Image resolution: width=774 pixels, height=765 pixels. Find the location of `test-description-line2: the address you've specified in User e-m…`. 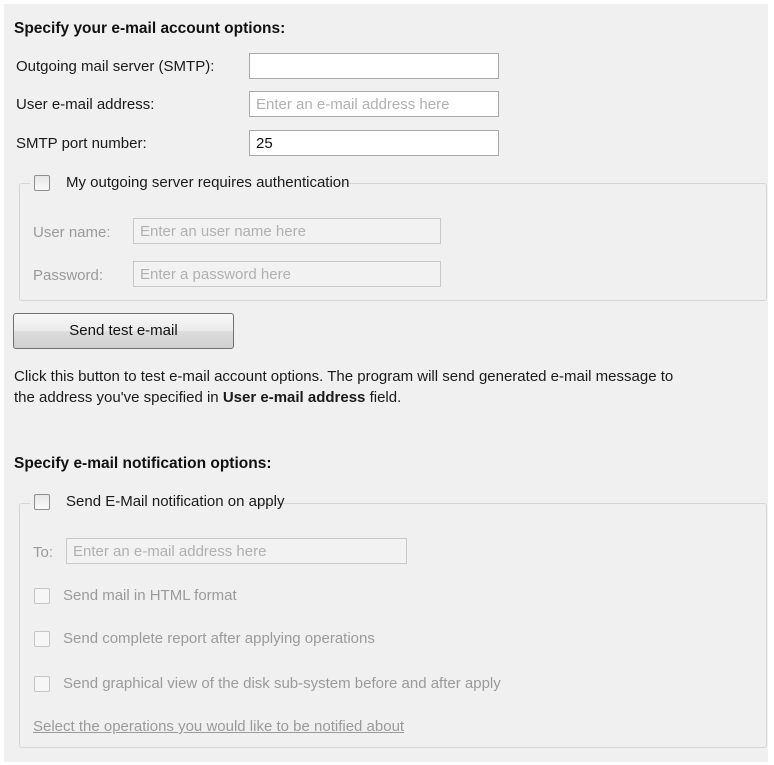

test-description-line2: the address you've specified in User e-m… is located at coordinates (208, 397).